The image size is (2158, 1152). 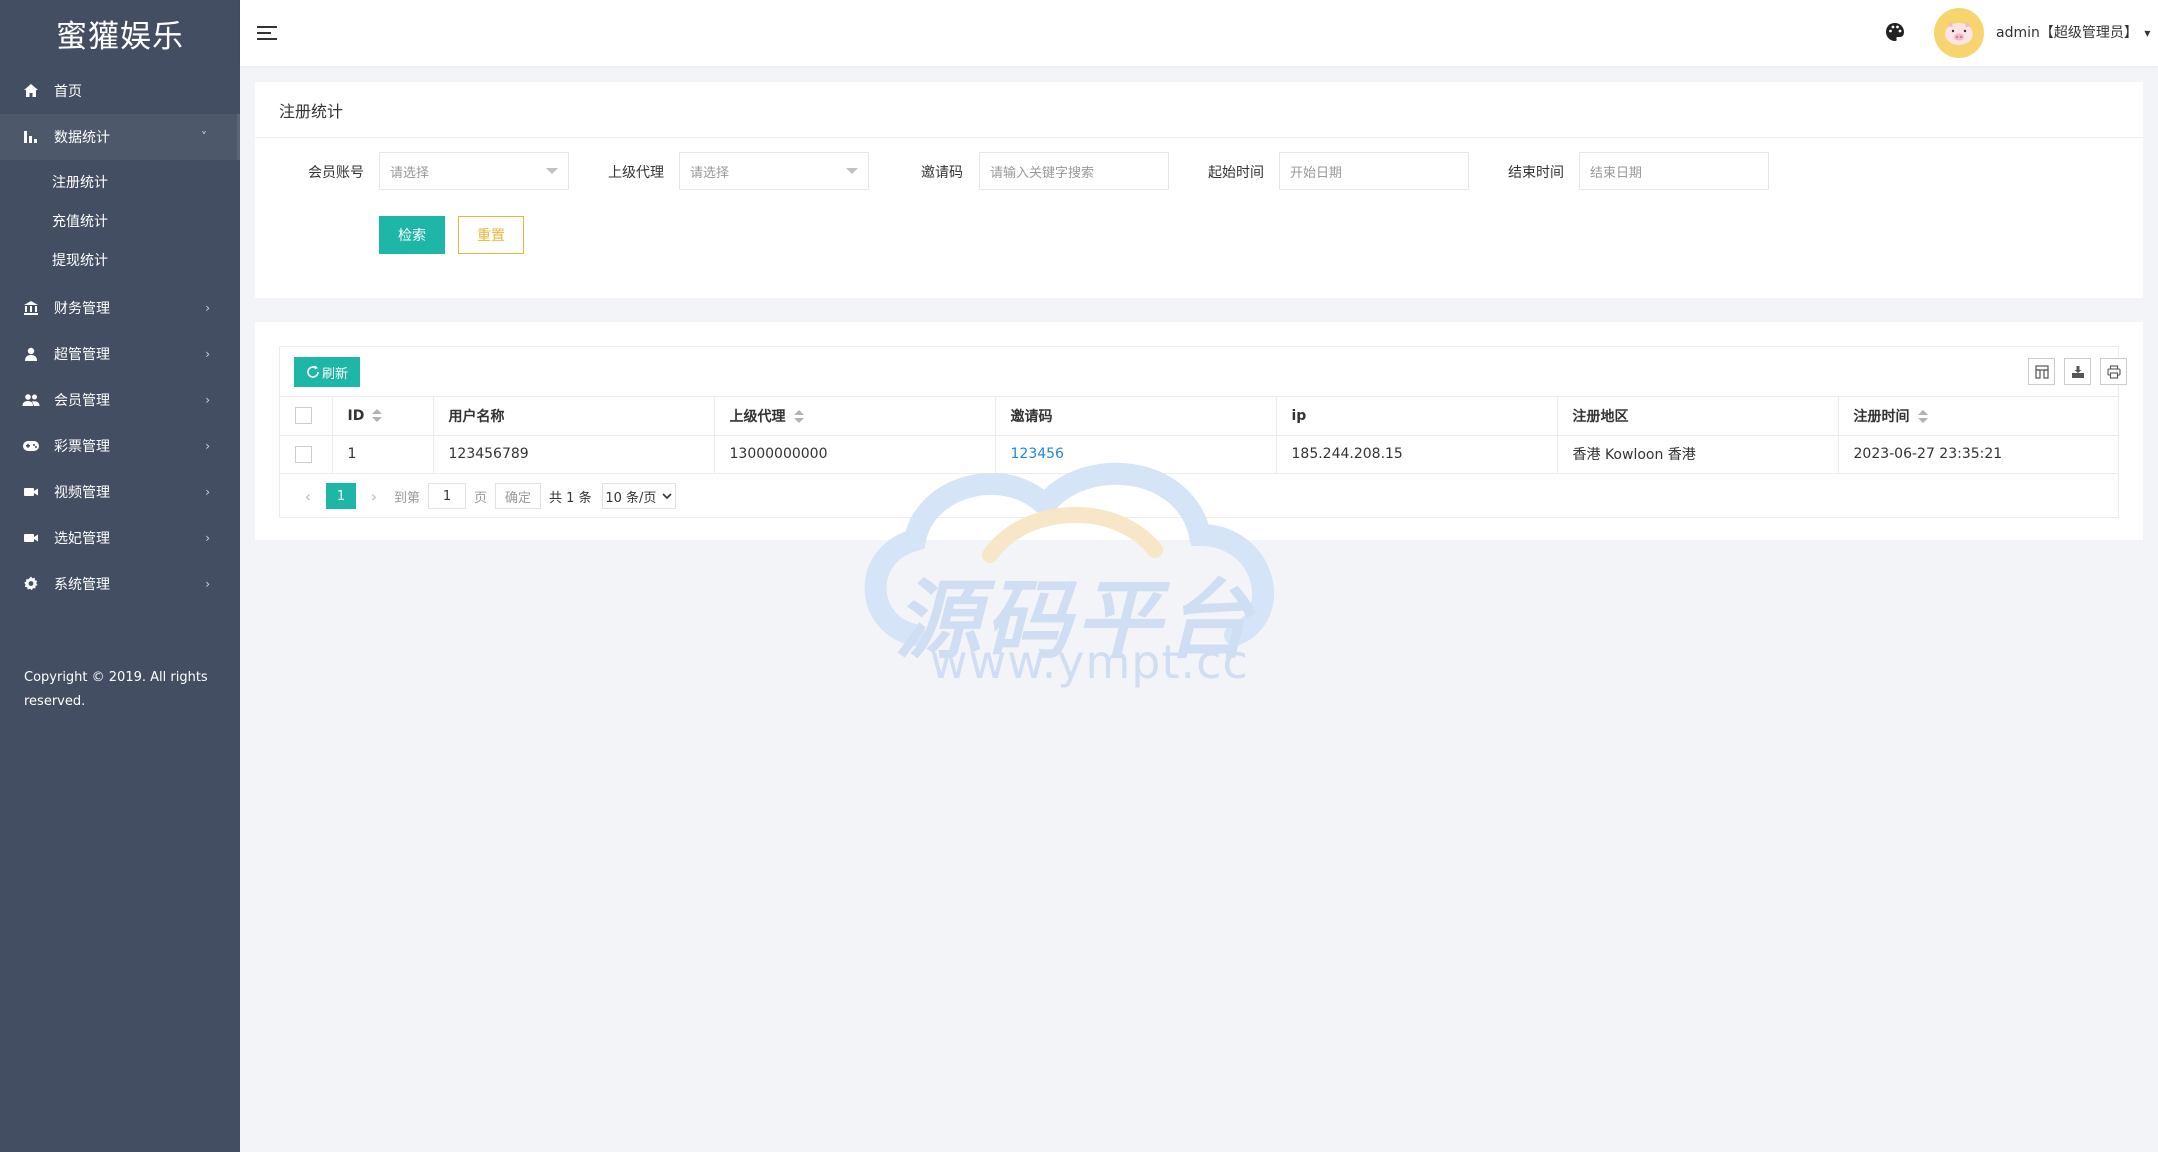 What do you see at coordinates (31, 354) in the screenshot?
I see `user-icon` at bounding box center [31, 354].